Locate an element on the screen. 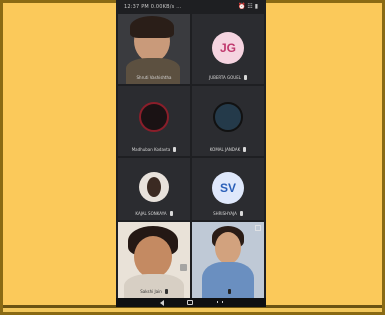  nav-bar is located at coordinates (191, 302).